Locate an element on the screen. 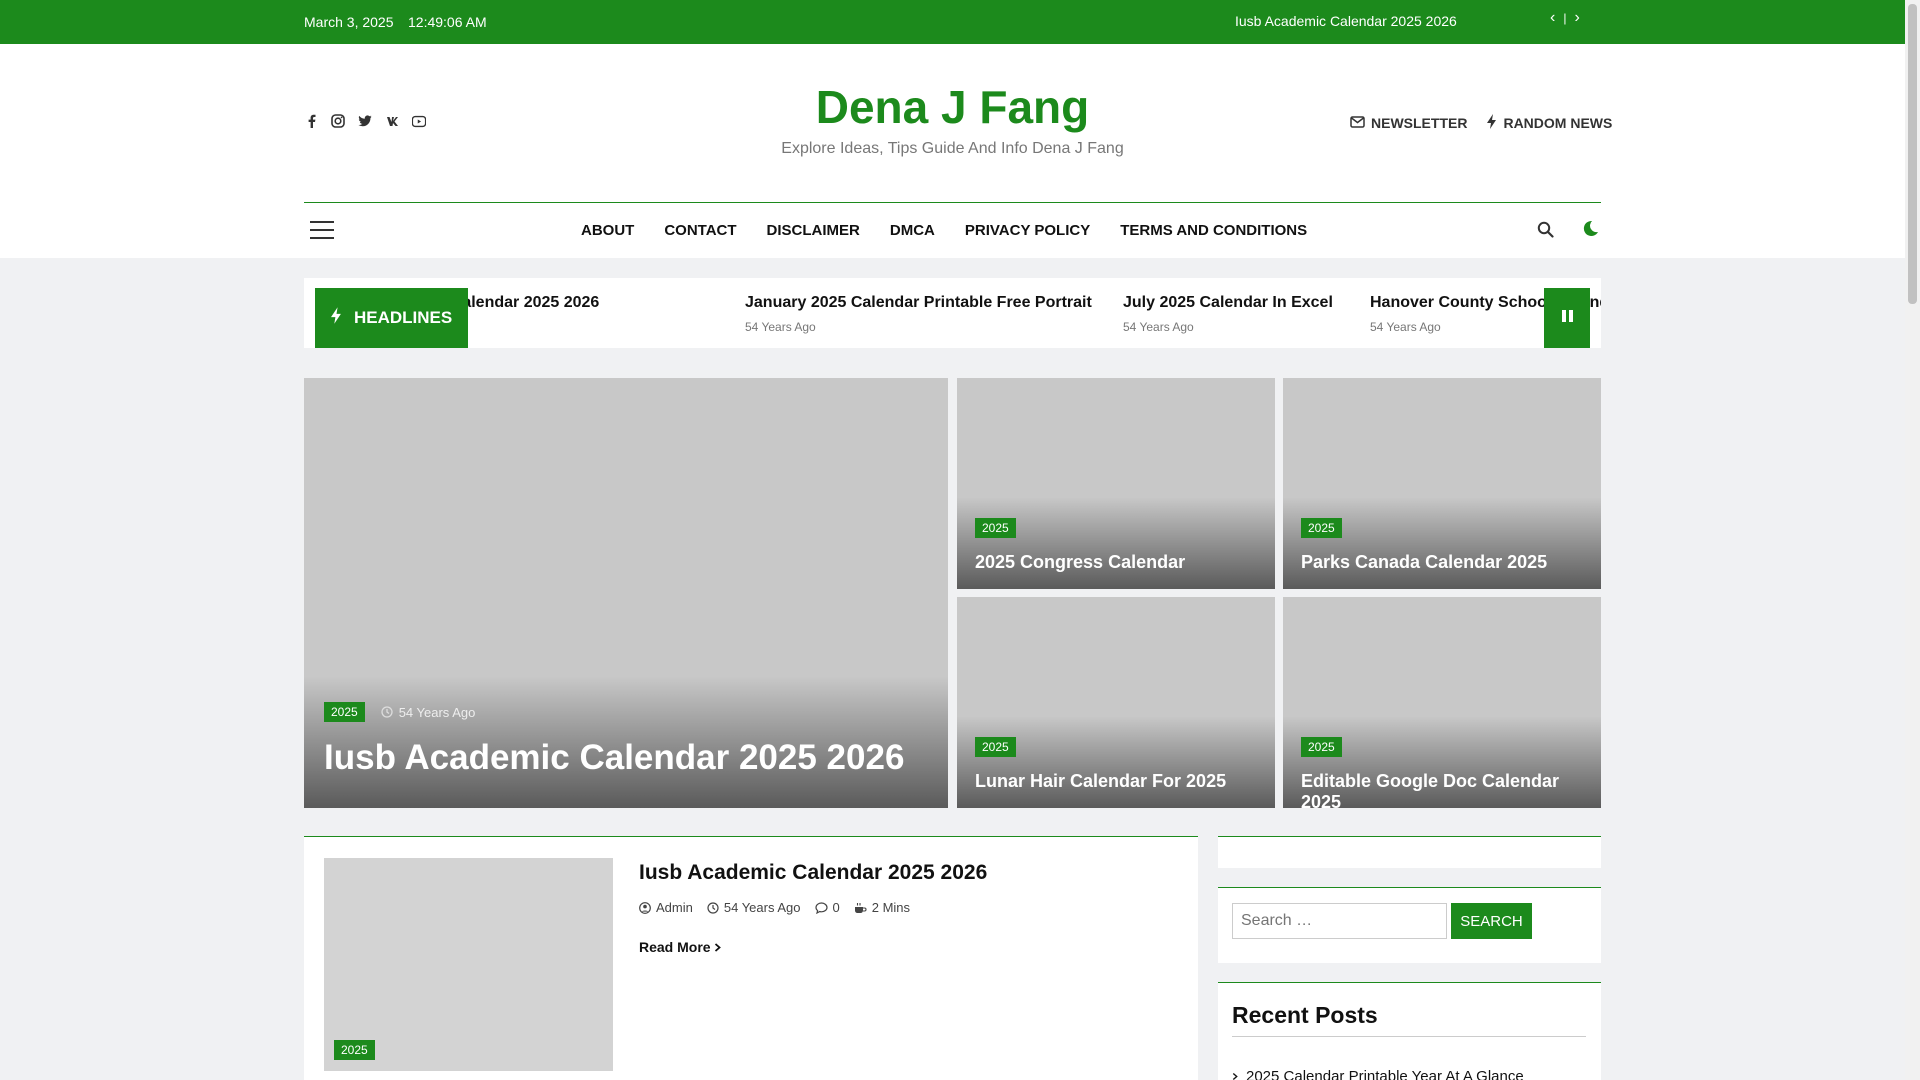  scrollbar-thumb is located at coordinates (1912, 154).